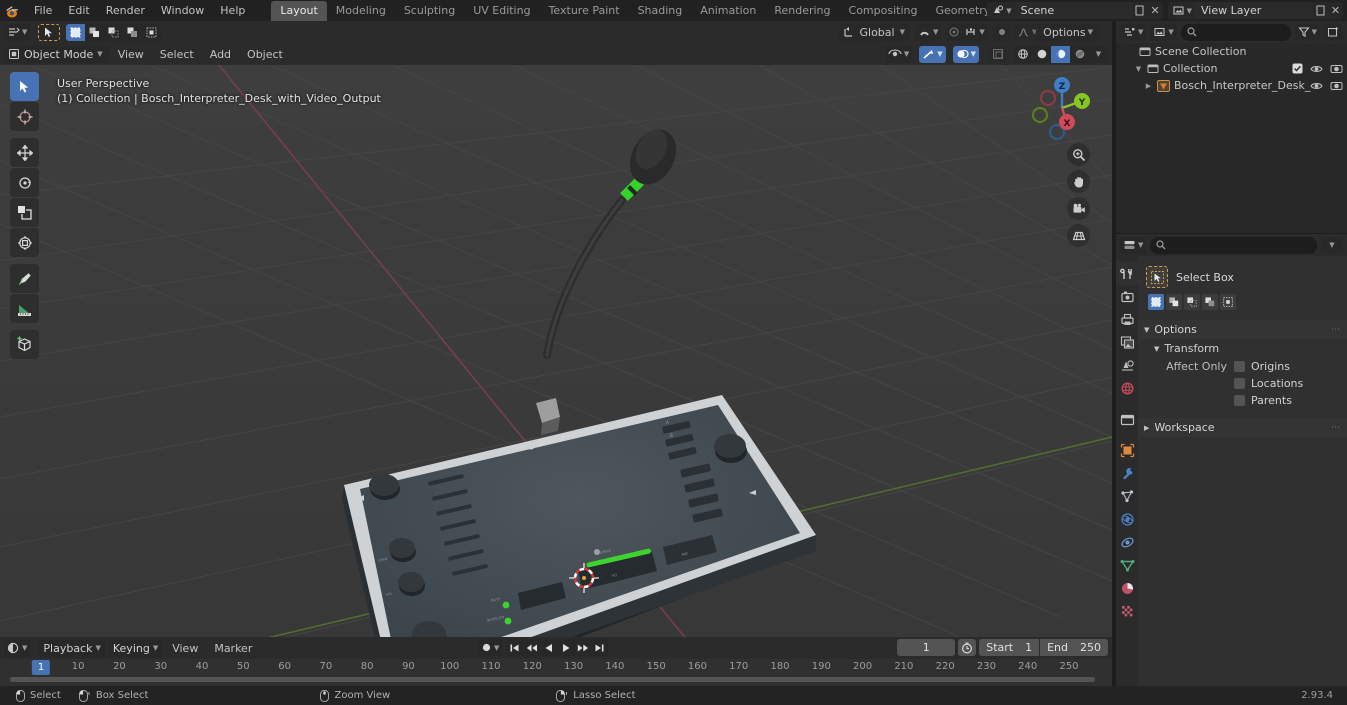 The width and height of the screenshot is (1347, 705). Describe the element at coordinates (24, 308) in the screenshot. I see `measure-tool` at that location.